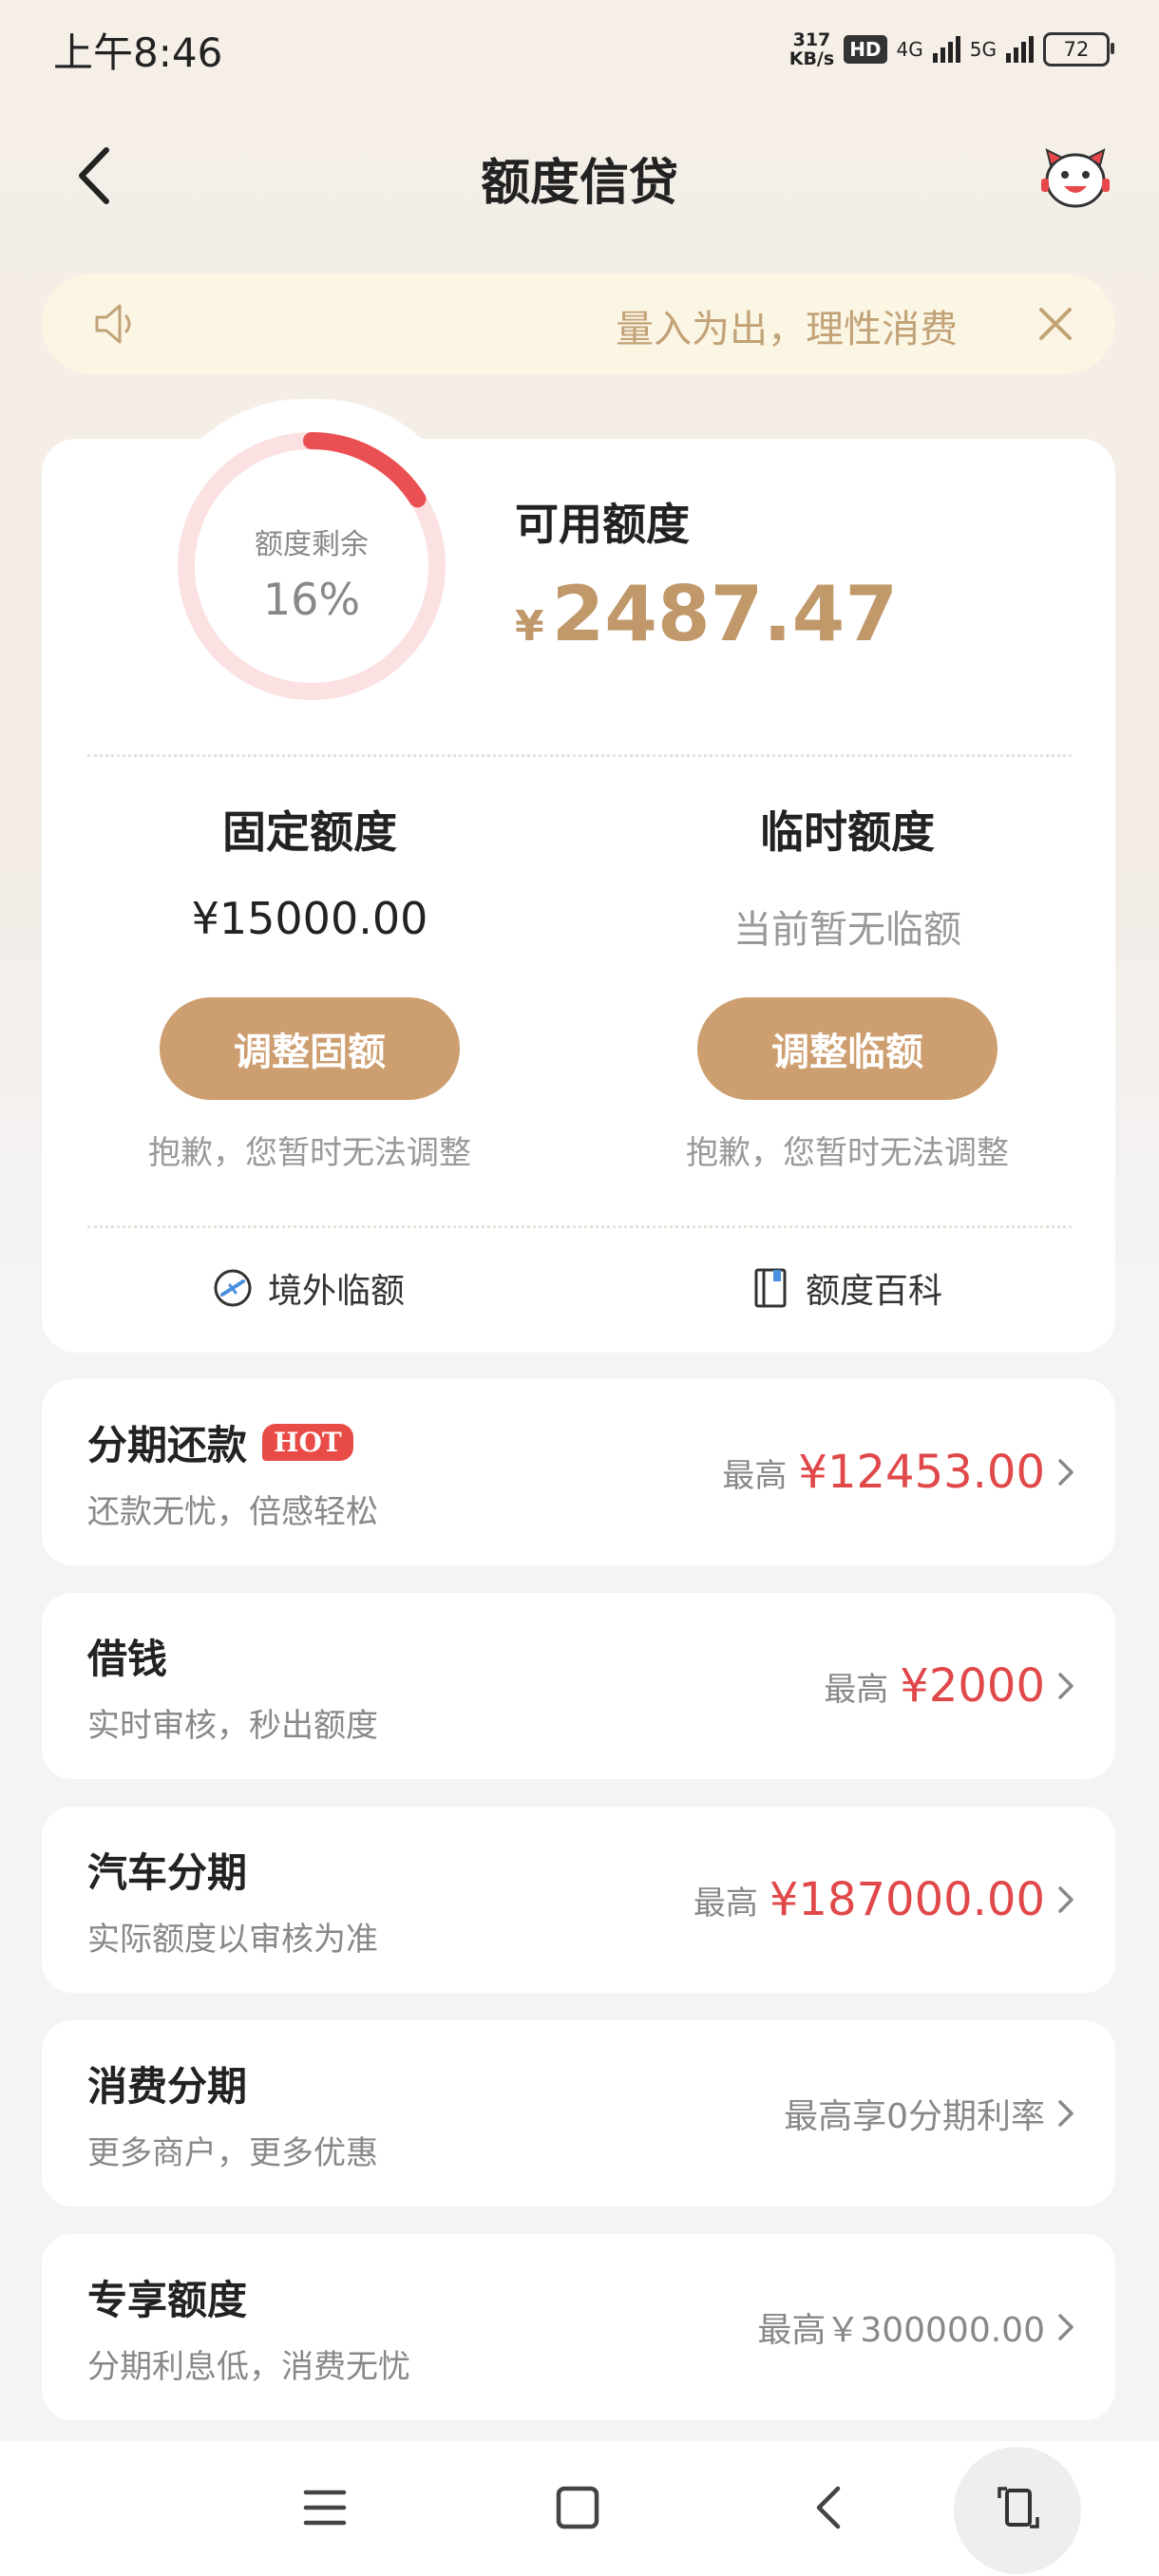 Image resolution: width=1159 pixels, height=2576 pixels. What do you see at coordinates (337, 1291) in the screenshot?
I see `overseas-link-label: 境外临额` at bounding box center [337, 1291].